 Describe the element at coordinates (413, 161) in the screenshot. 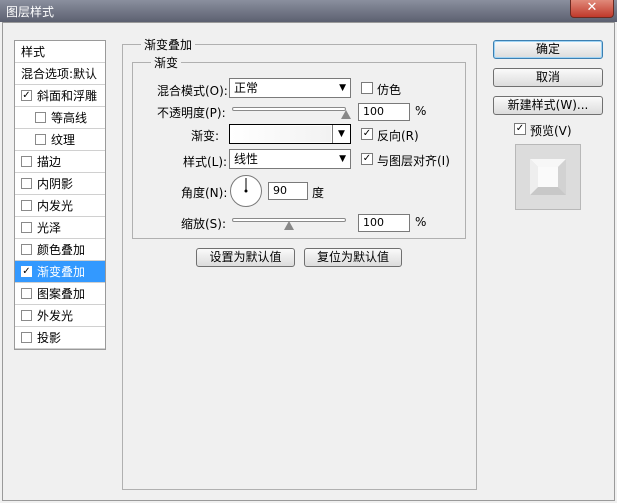

I see `align-label: 与图层对齐(I)` at that location.